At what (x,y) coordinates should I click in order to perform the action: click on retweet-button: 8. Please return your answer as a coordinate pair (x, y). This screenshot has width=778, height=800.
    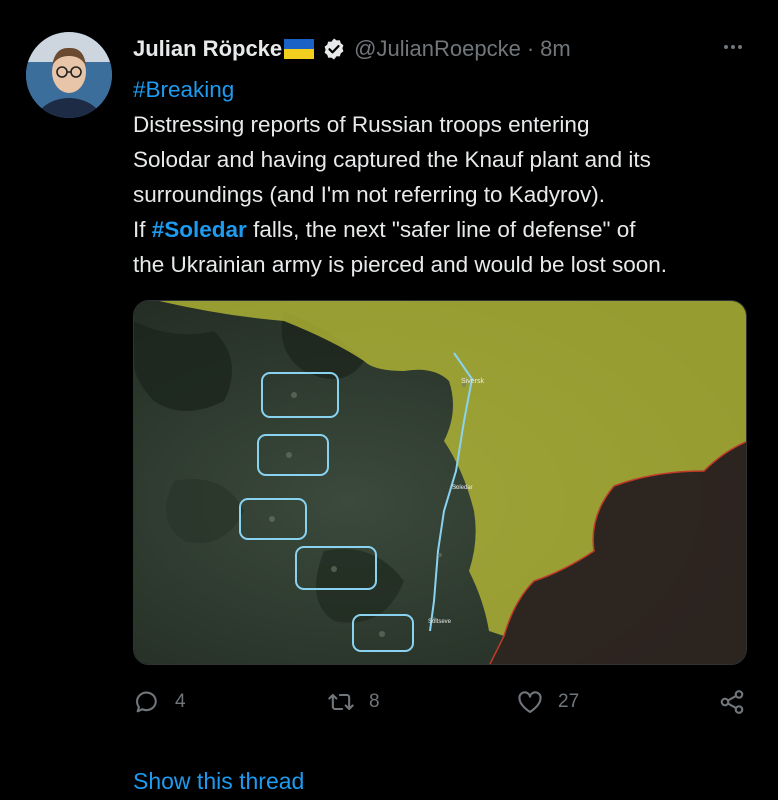
    Looking at the image, I should click on (353, 702).